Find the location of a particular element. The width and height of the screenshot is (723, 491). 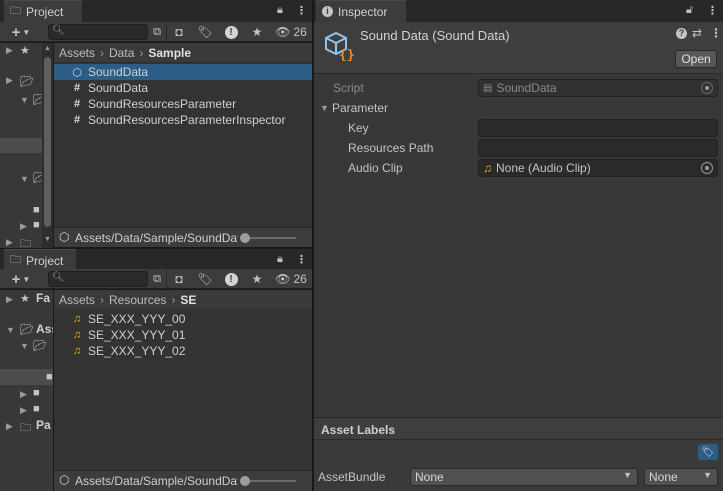

open-button: Open is located at coordinates (696, 59).